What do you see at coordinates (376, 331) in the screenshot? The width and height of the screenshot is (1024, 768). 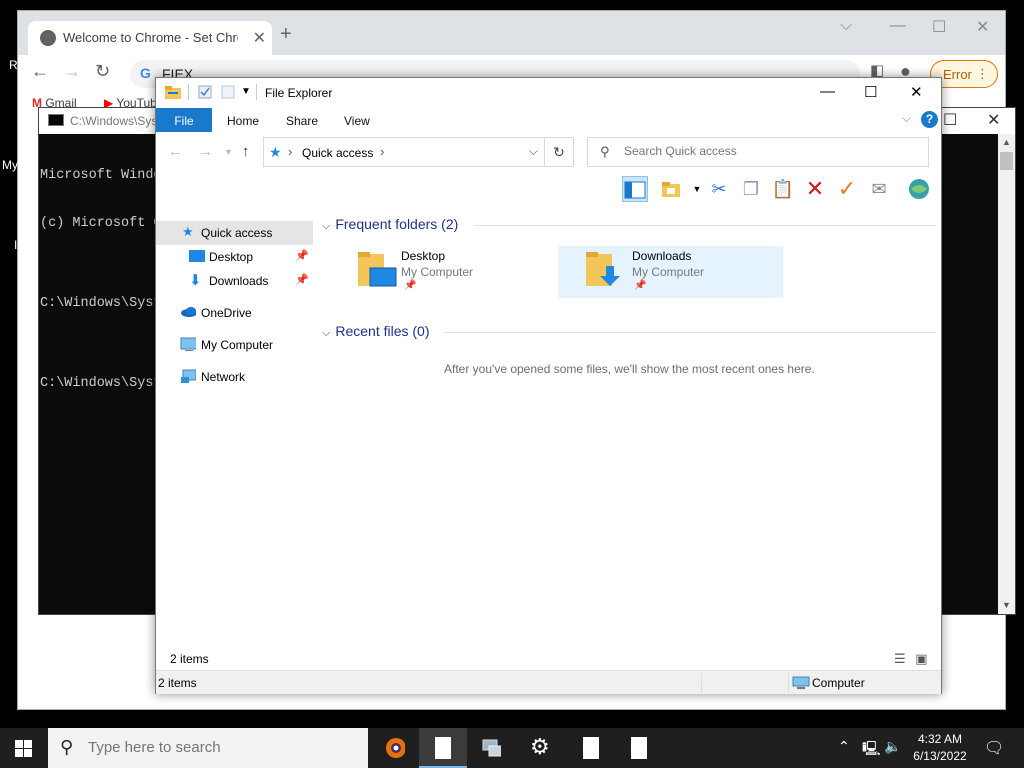 I see `recent-files-header: ⌵ Recent files (0)` at bounding box center [376, 331].